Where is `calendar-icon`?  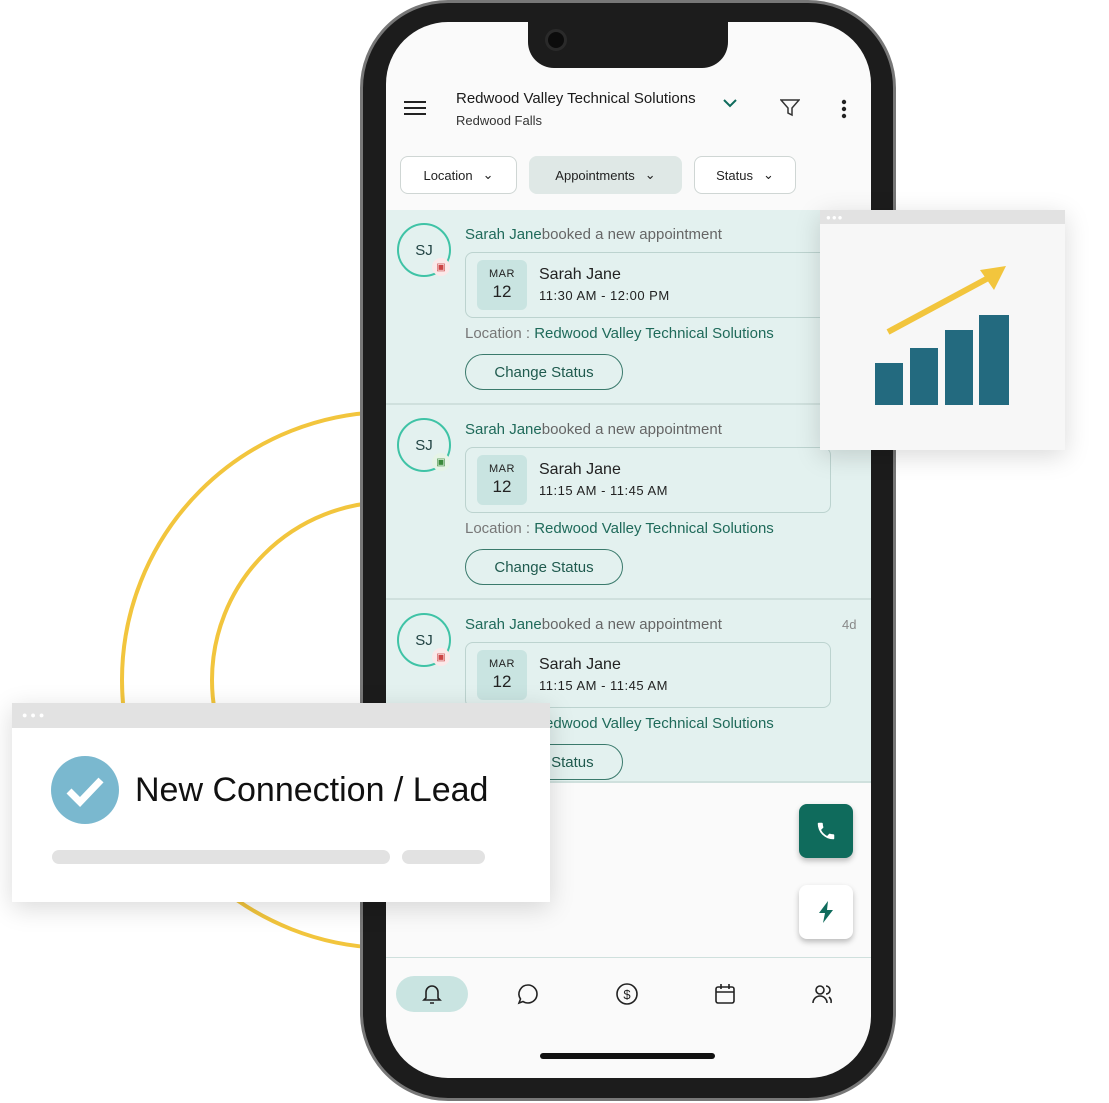 calendar-icon is located at coordinates (725, 994).